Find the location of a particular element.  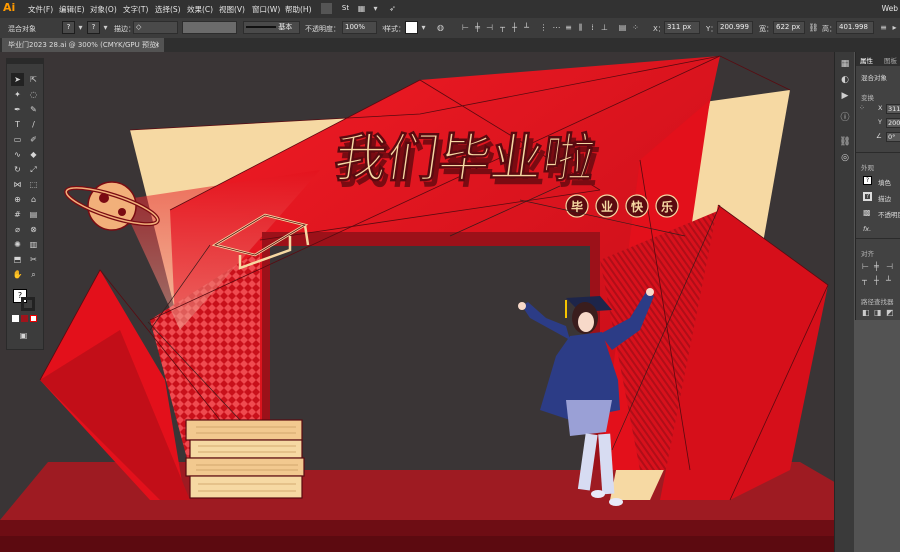

transform-options-icon: ▤ is located at coordinates (622, 27).